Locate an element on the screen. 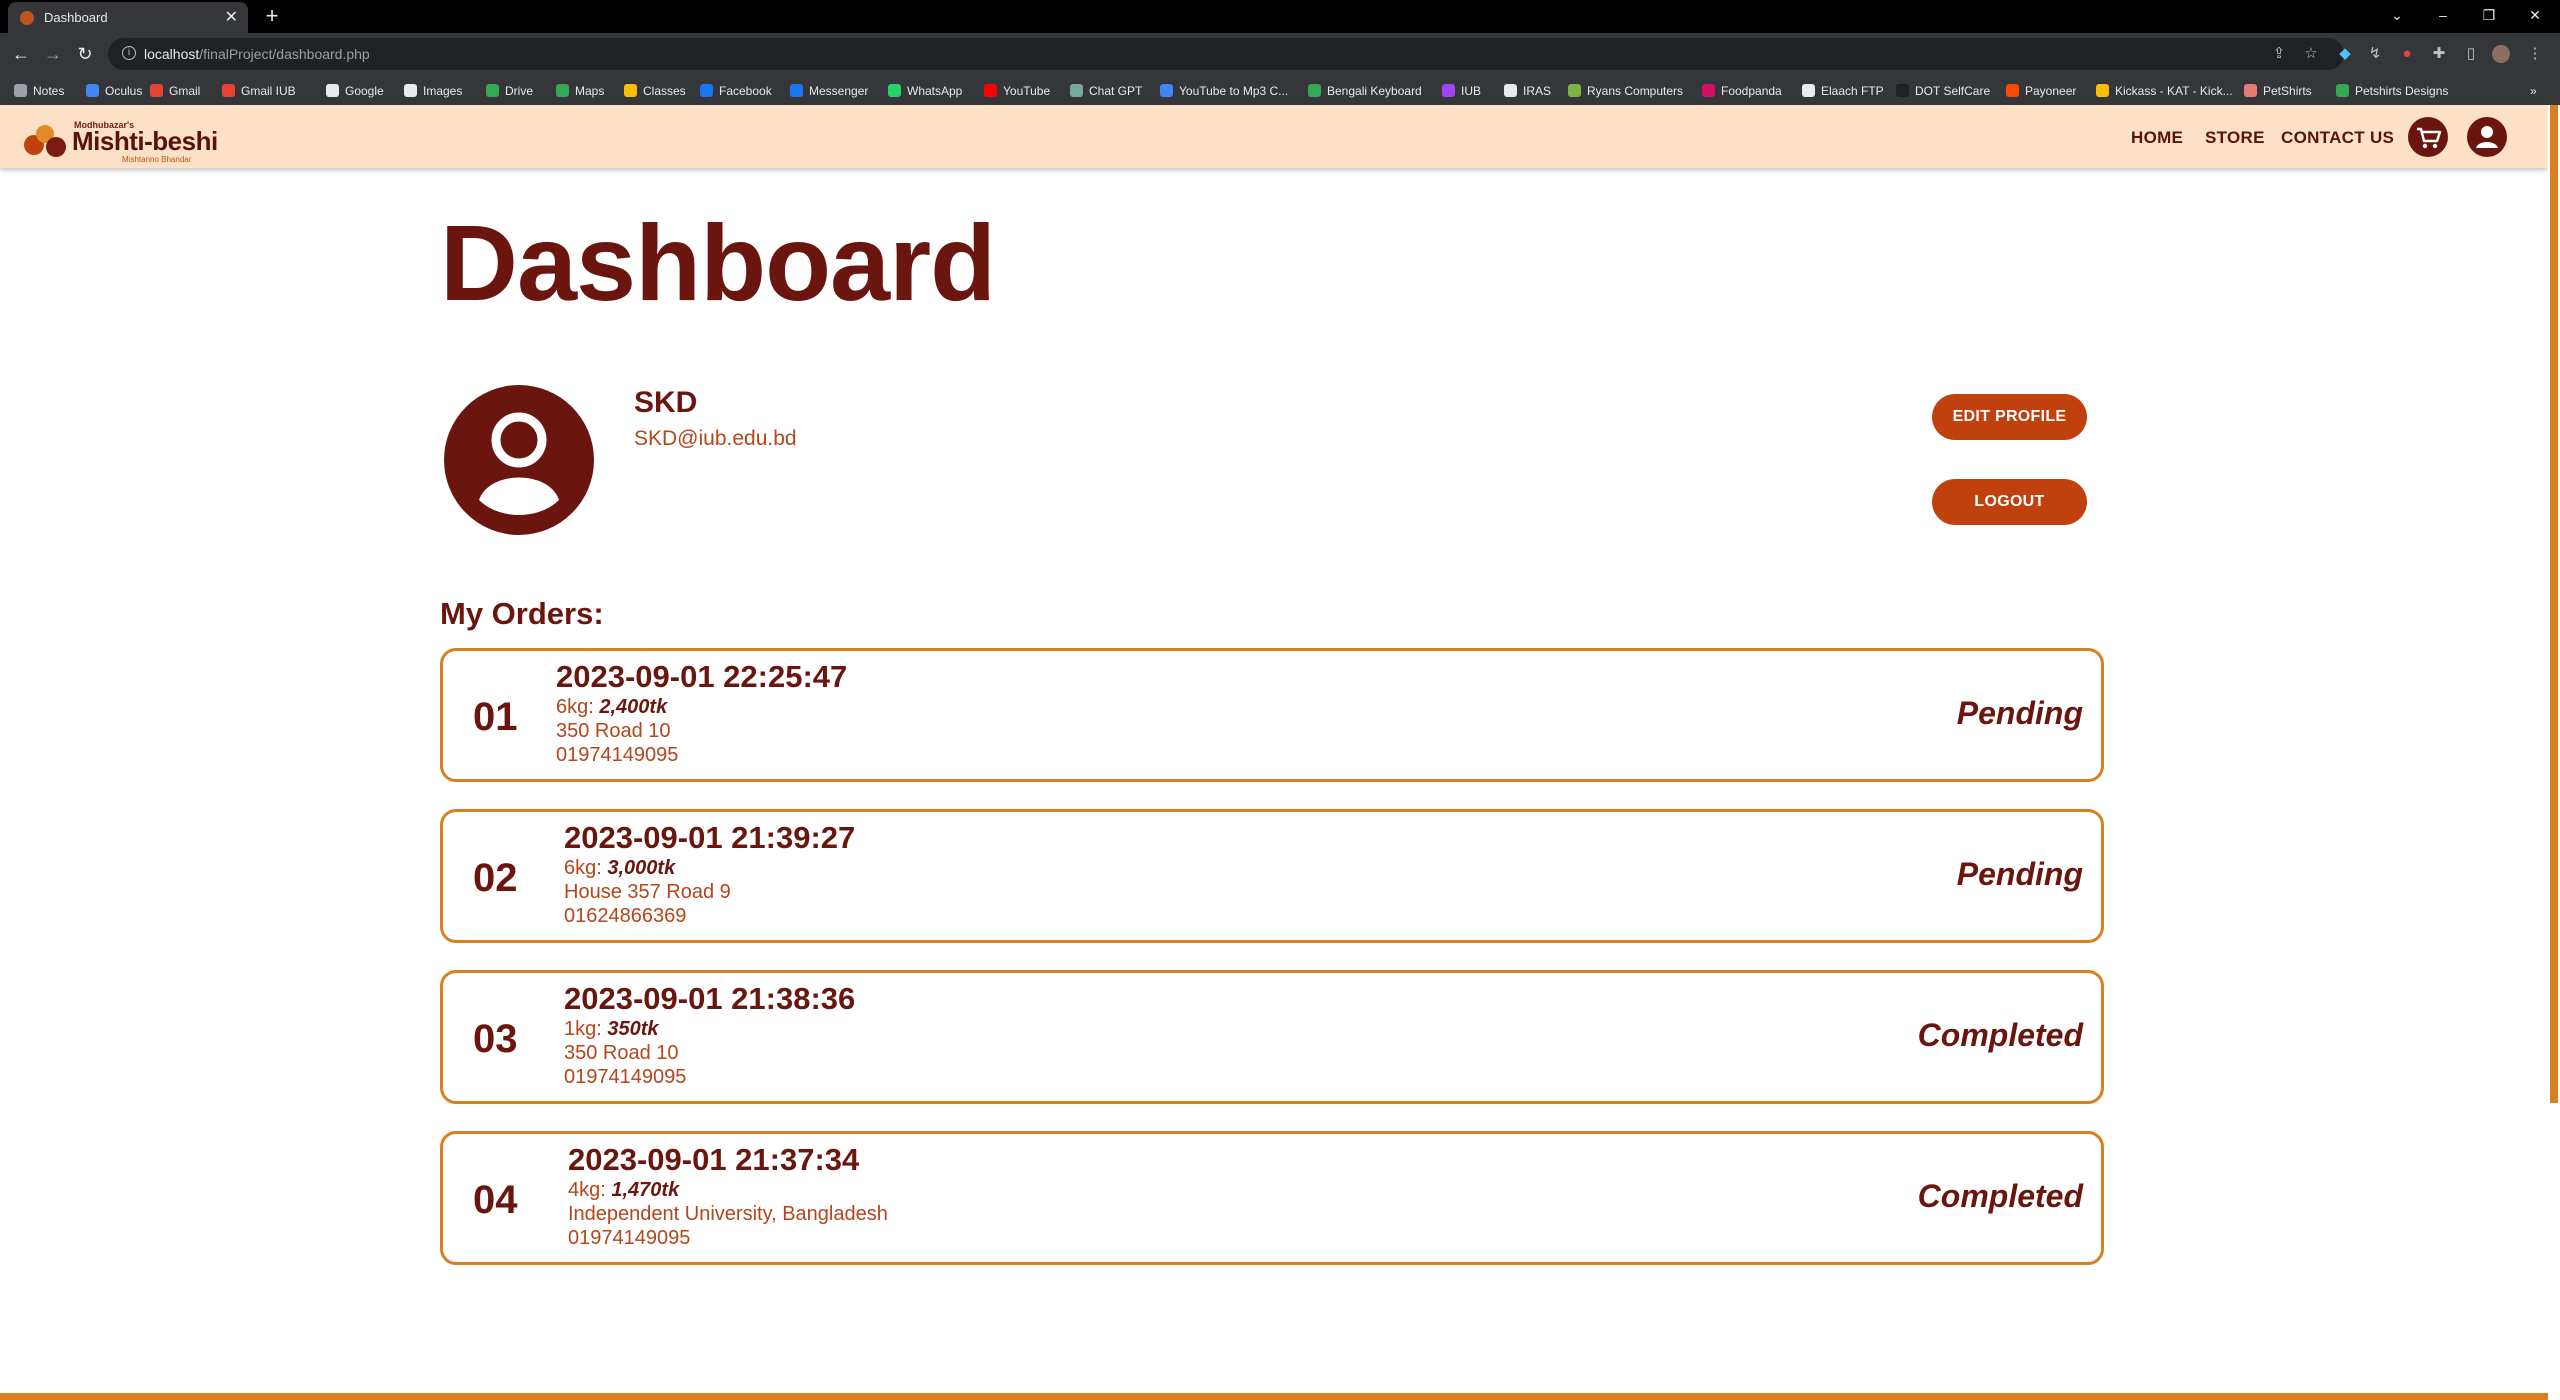 The width and height of the screenshot is (2560, 1400). order-qty: 1kg: is located at coordinates (583, 1029).